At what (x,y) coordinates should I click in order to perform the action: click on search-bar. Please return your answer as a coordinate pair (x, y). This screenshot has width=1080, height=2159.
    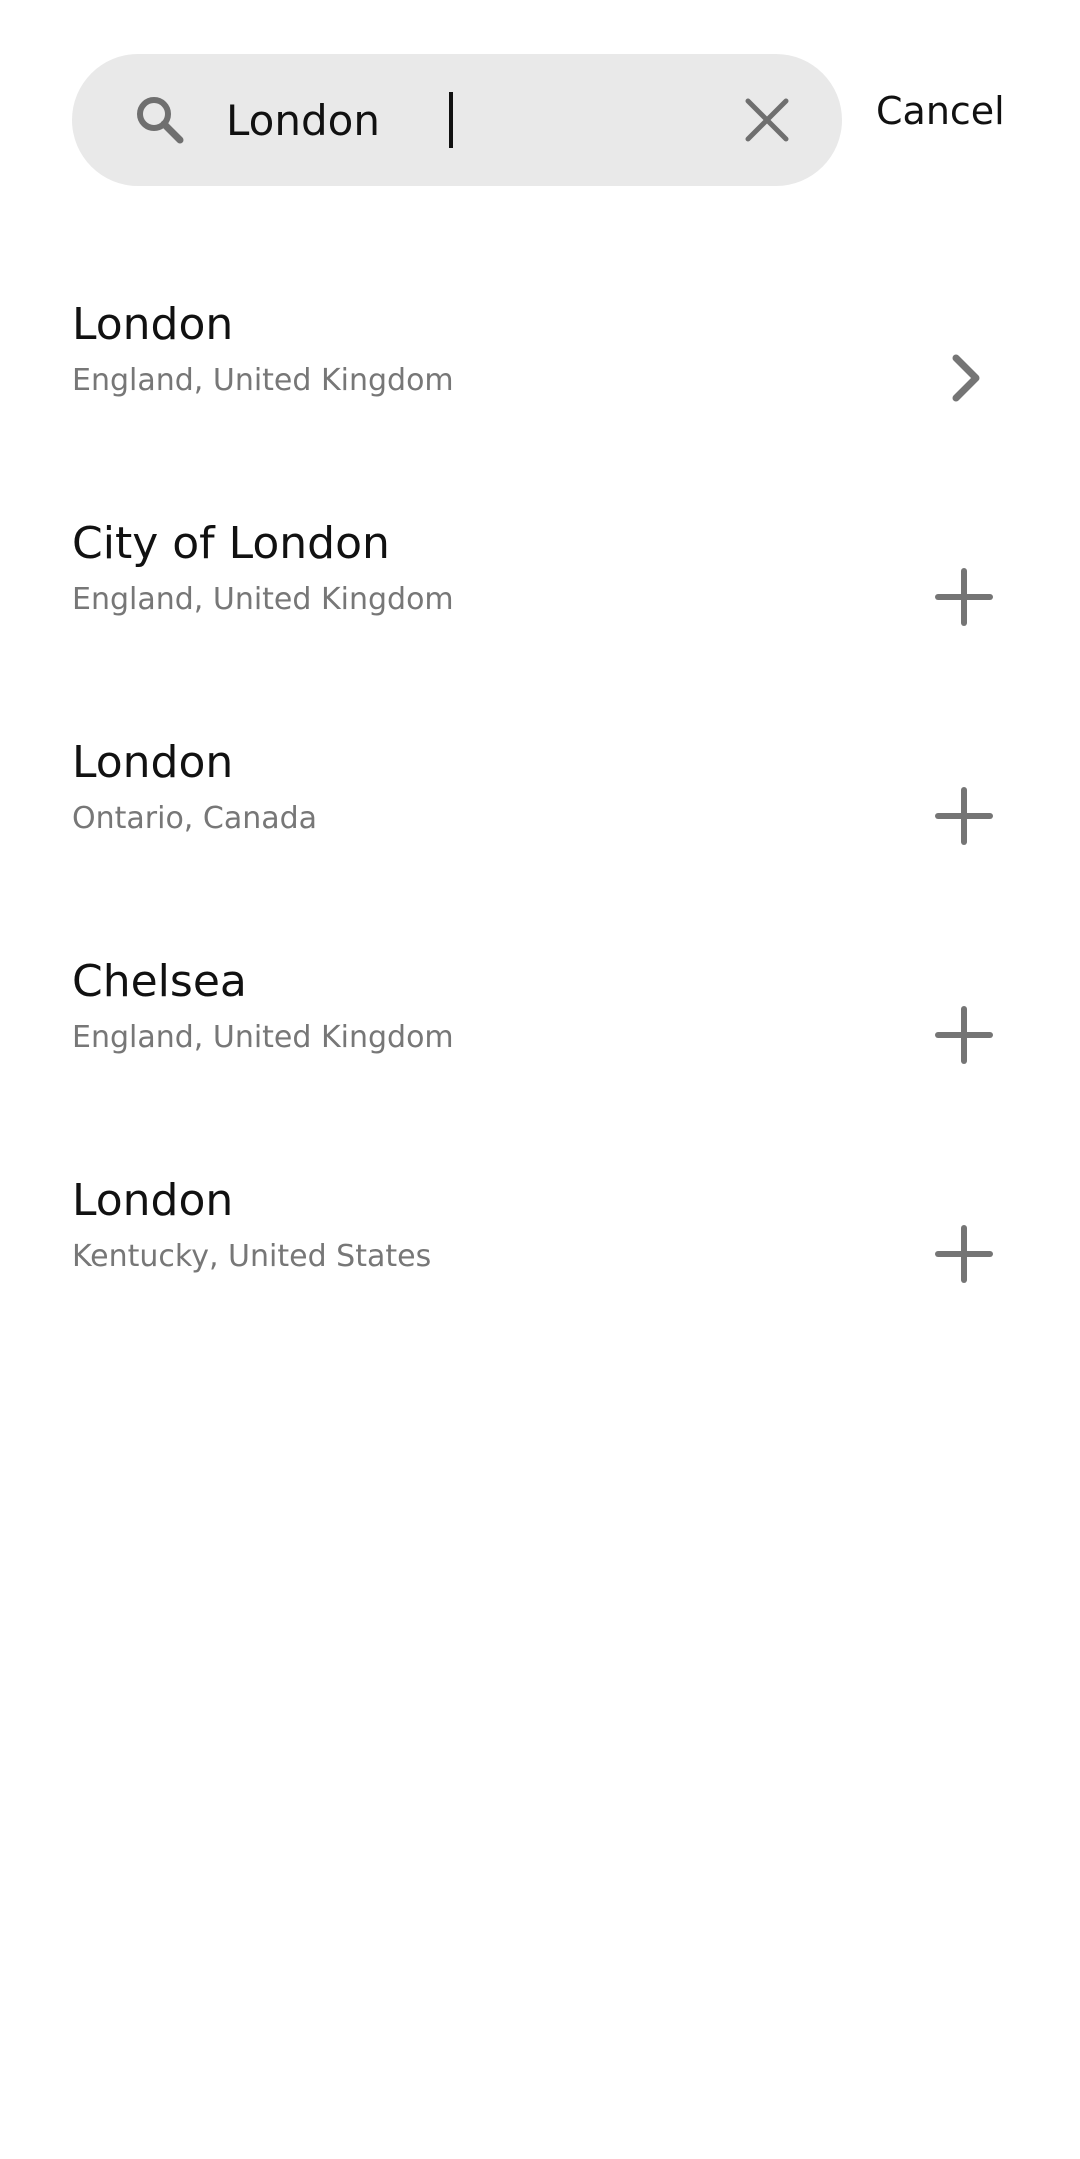
    Looking at the image, I should click on (457, 120).